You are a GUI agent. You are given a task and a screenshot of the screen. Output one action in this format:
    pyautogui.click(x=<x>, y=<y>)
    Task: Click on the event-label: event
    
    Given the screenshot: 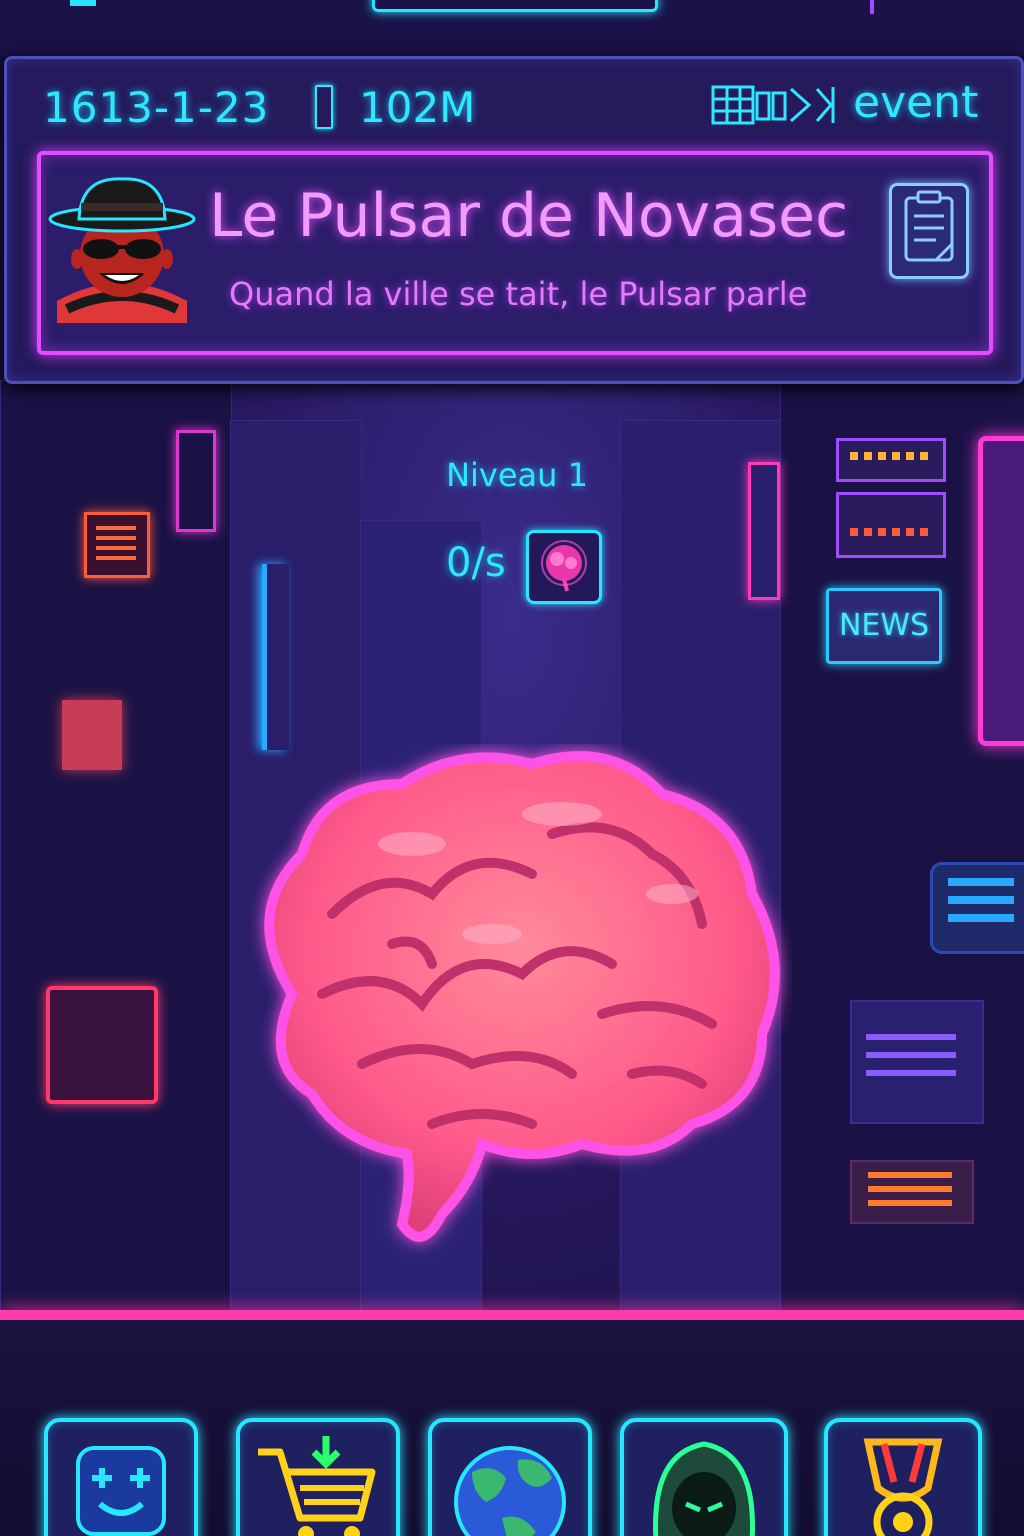 What is the action you would take?
    pyautogui.click(x=916, y=102)
    